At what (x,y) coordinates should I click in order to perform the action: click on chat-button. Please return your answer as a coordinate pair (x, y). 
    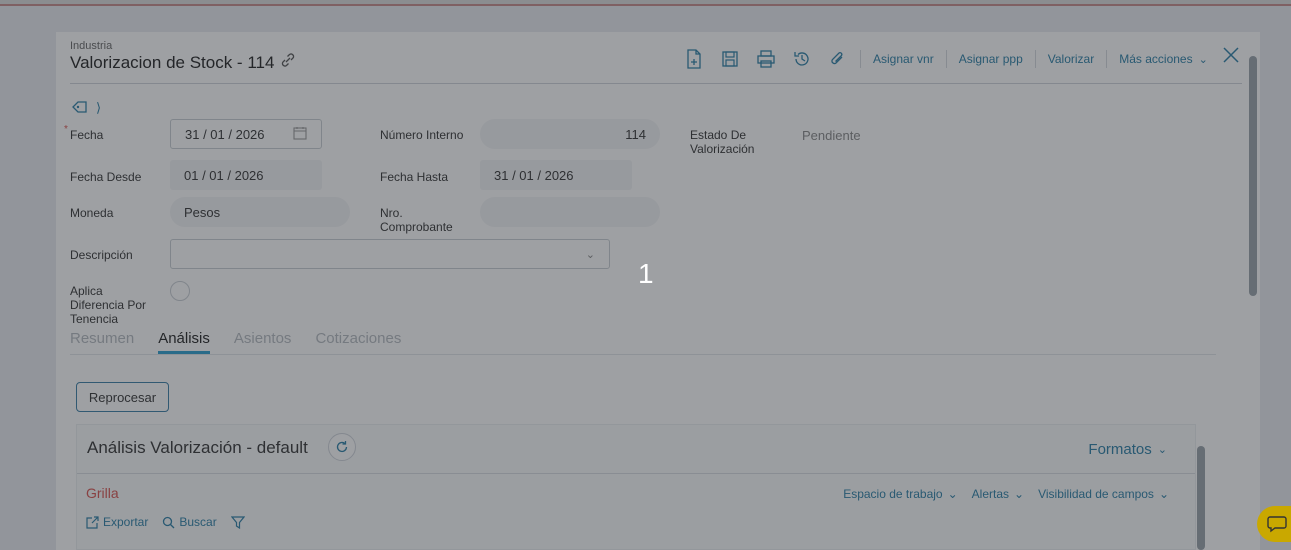
    Looking at the image, I should click on (1274, 524).